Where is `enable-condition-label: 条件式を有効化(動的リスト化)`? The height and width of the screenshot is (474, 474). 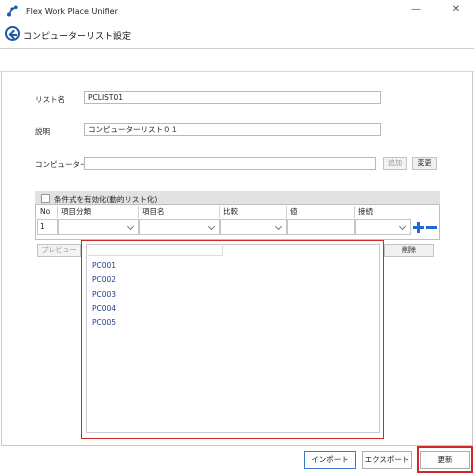
enable-condition-label: 条件式を有効化(動的リスト化) is located at coordinates (106, 199).